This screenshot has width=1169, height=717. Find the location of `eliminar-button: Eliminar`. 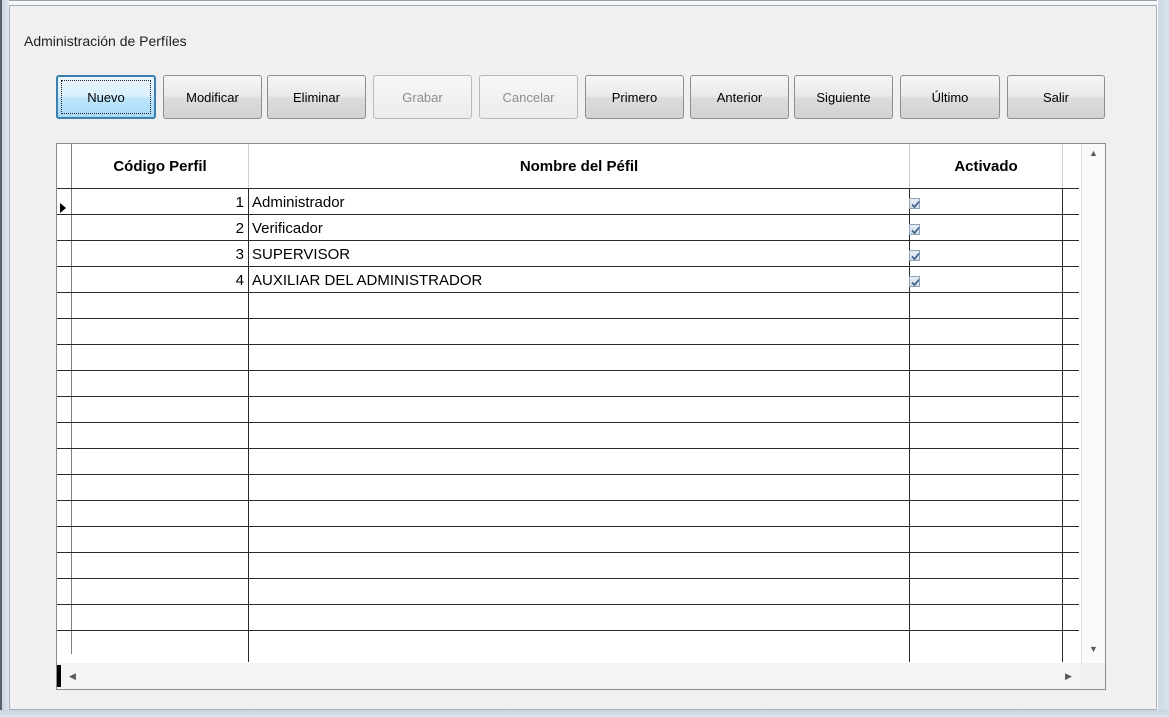

eliminar-button: Eliminar is located at coordinates (316, 97).